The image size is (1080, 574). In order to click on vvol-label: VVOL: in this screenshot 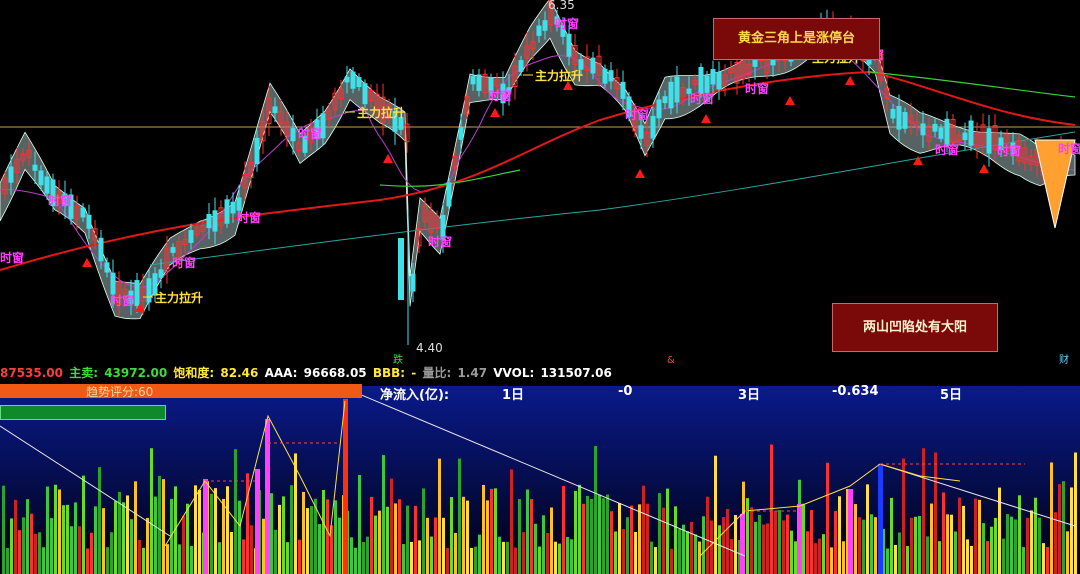, I will do `click(514, 373)`.